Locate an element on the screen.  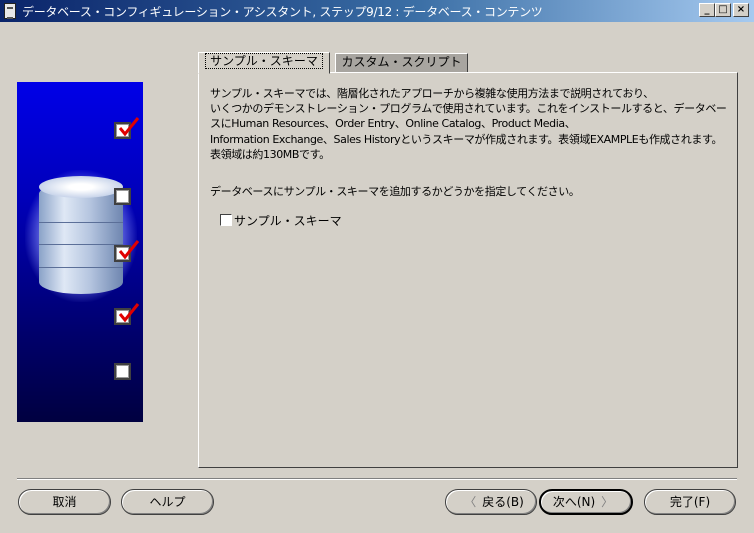
next-button: 次へ(N) 〉 is located at coordinates (586, 502).